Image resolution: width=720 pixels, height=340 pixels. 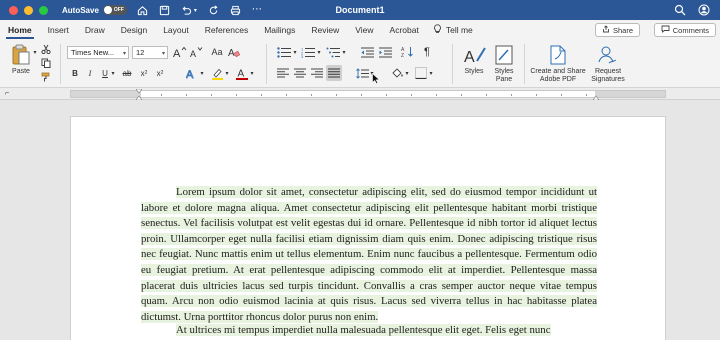 I want to click on shading-icon, so click(x=397, y=73).